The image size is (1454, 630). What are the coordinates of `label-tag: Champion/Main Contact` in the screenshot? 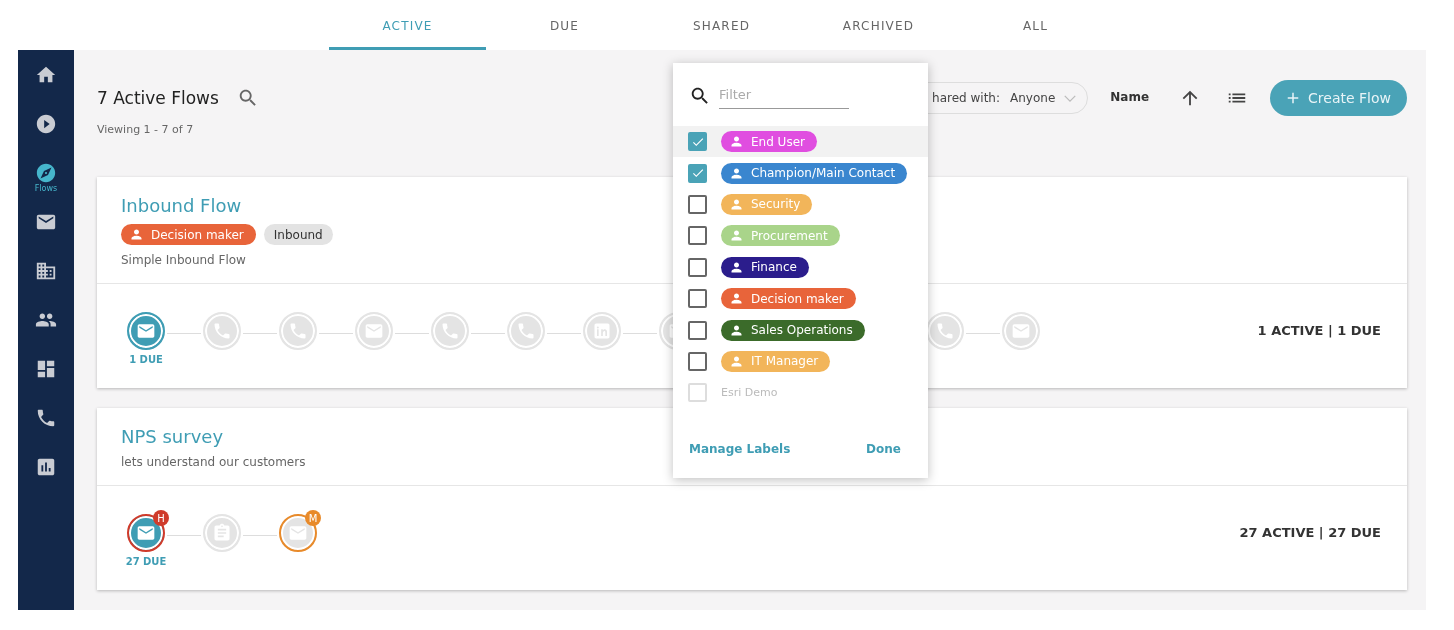 It's located at (814, 173).